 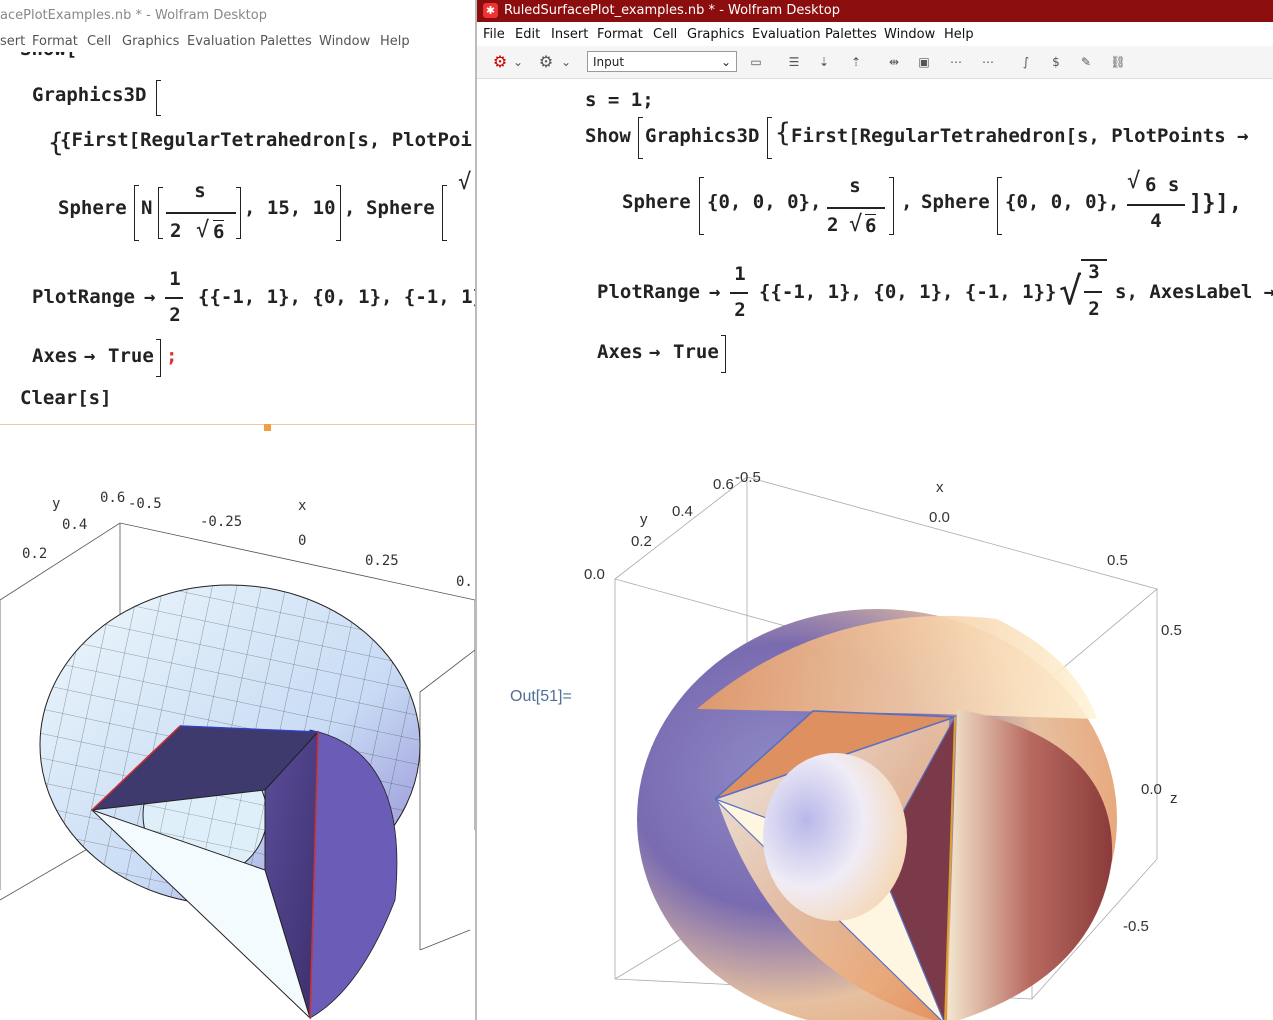 I want to click on menu-edit: Edit, so click(x=527, y=34).